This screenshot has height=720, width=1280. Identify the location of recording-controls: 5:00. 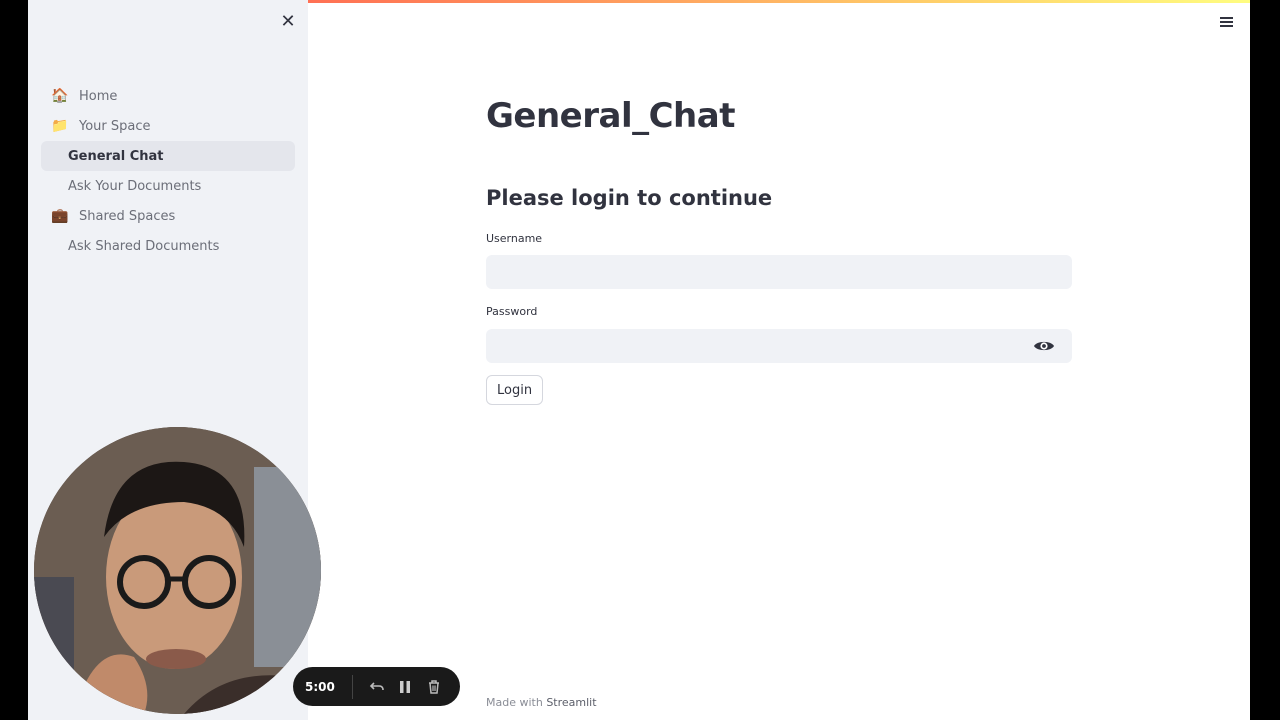
(376, 686).